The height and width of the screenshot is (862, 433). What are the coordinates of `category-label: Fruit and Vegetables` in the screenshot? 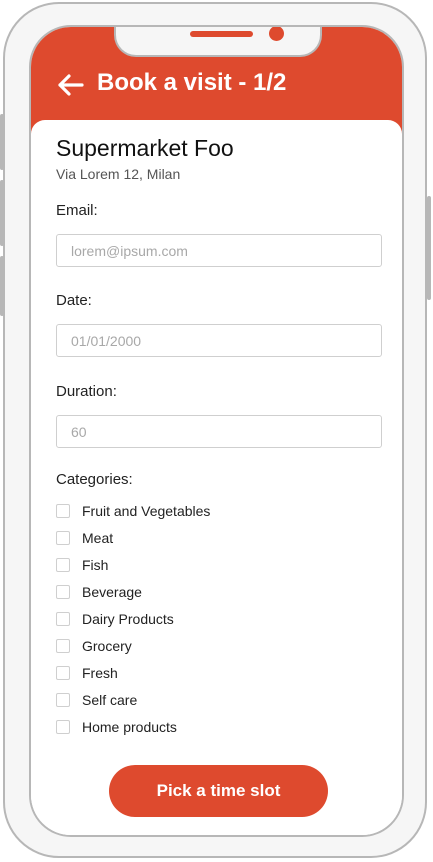 It's located at (146, 511).